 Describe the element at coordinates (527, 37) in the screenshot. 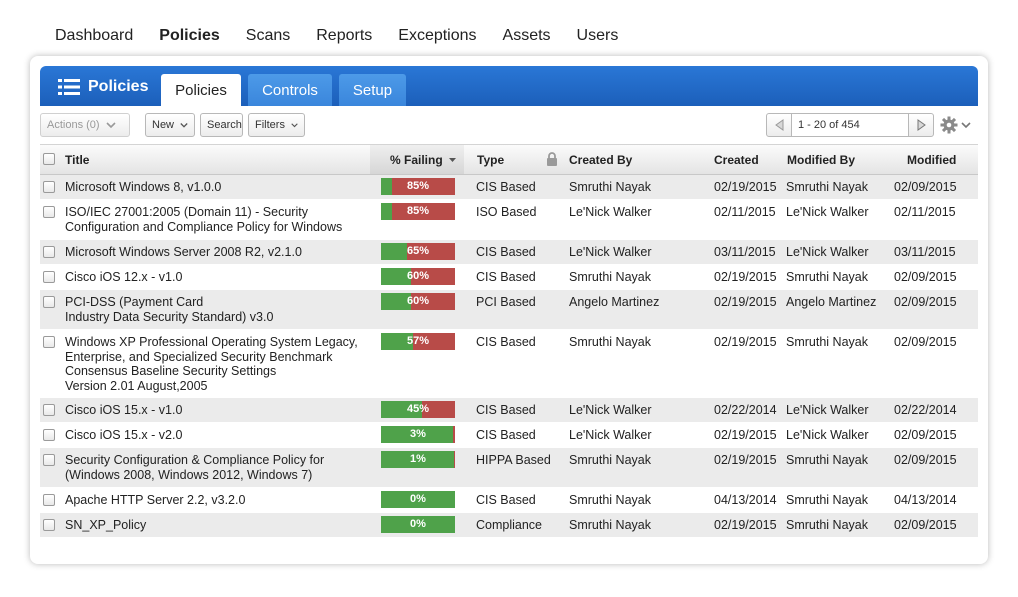

I see `nav-assets: Assets` at that location.